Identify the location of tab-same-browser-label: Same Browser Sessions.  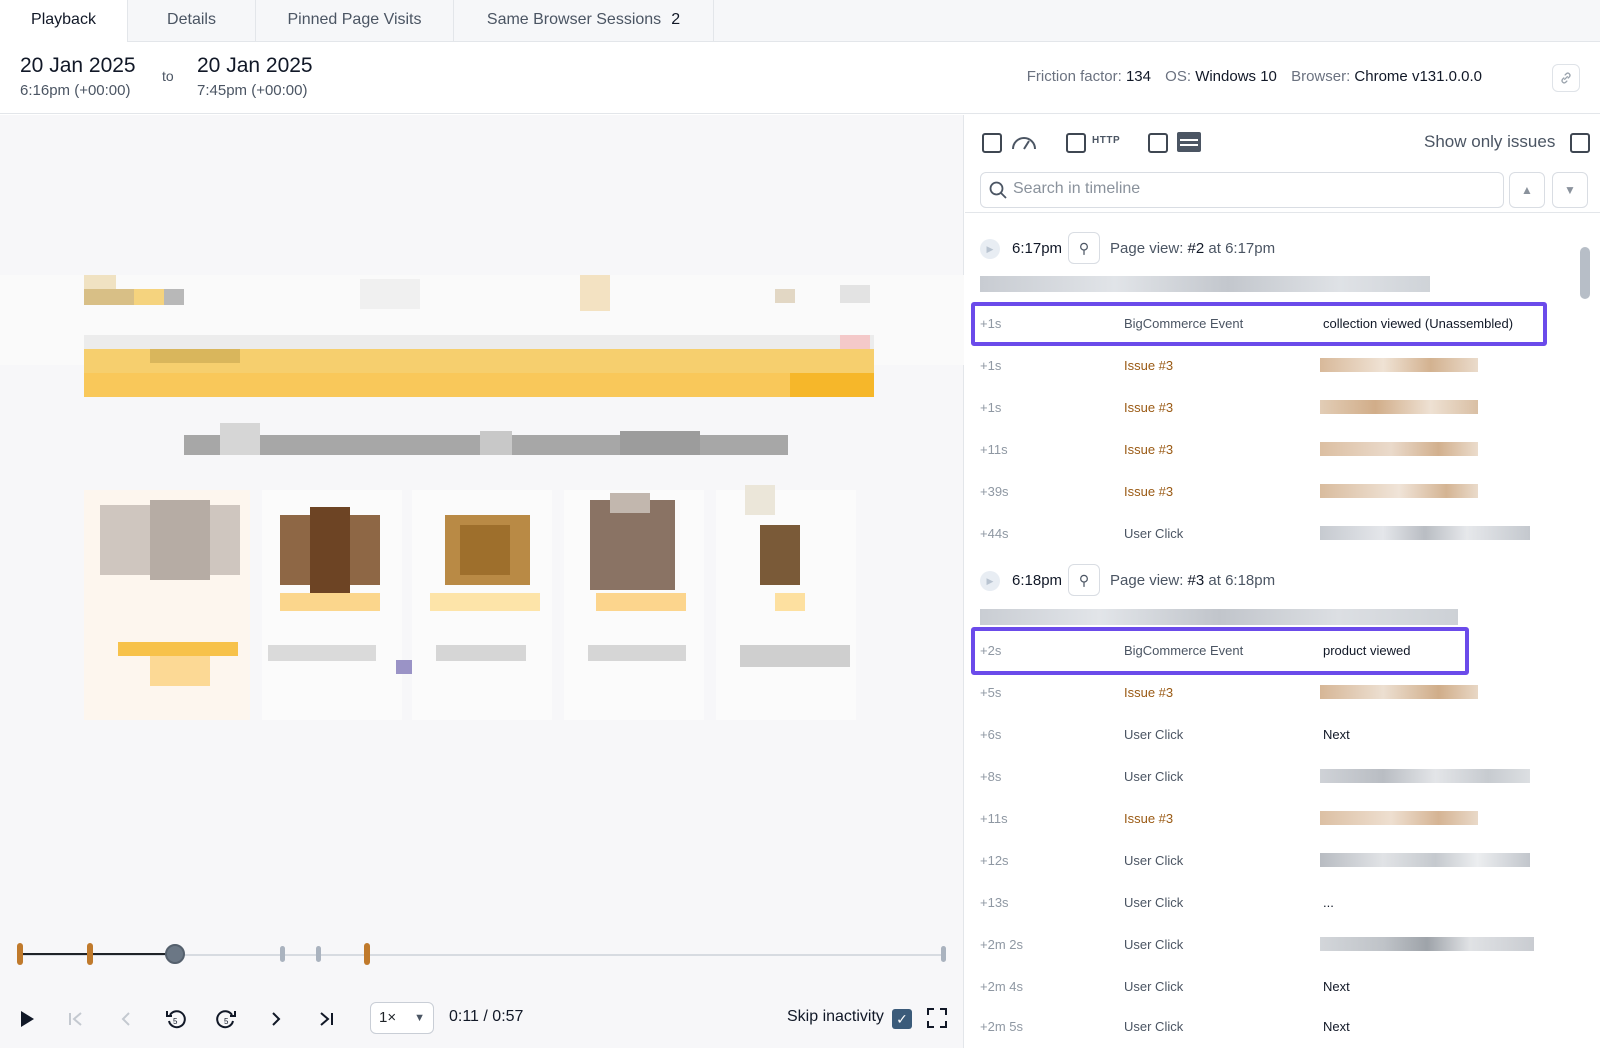
(574, 19).